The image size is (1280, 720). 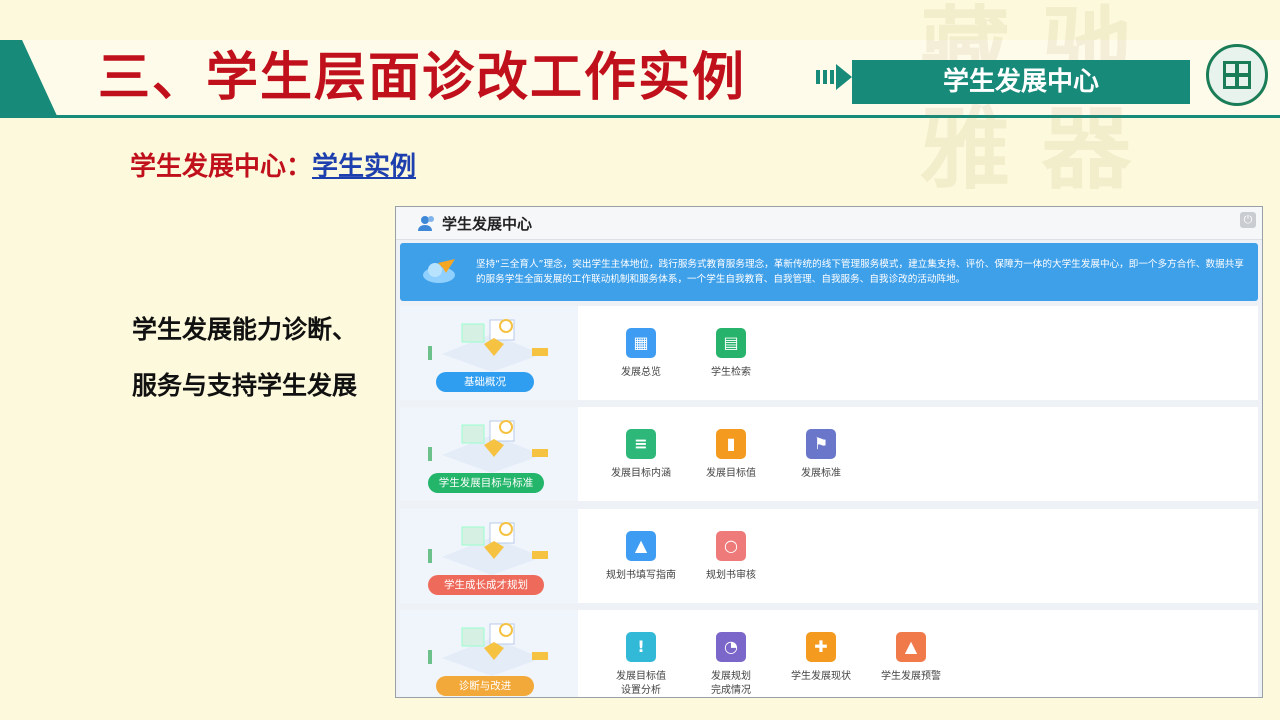 What do you see at coordinates (641, 372) in the screenshot?
I see `module-item-label: 发展总览` at bounding box center [641, 372].